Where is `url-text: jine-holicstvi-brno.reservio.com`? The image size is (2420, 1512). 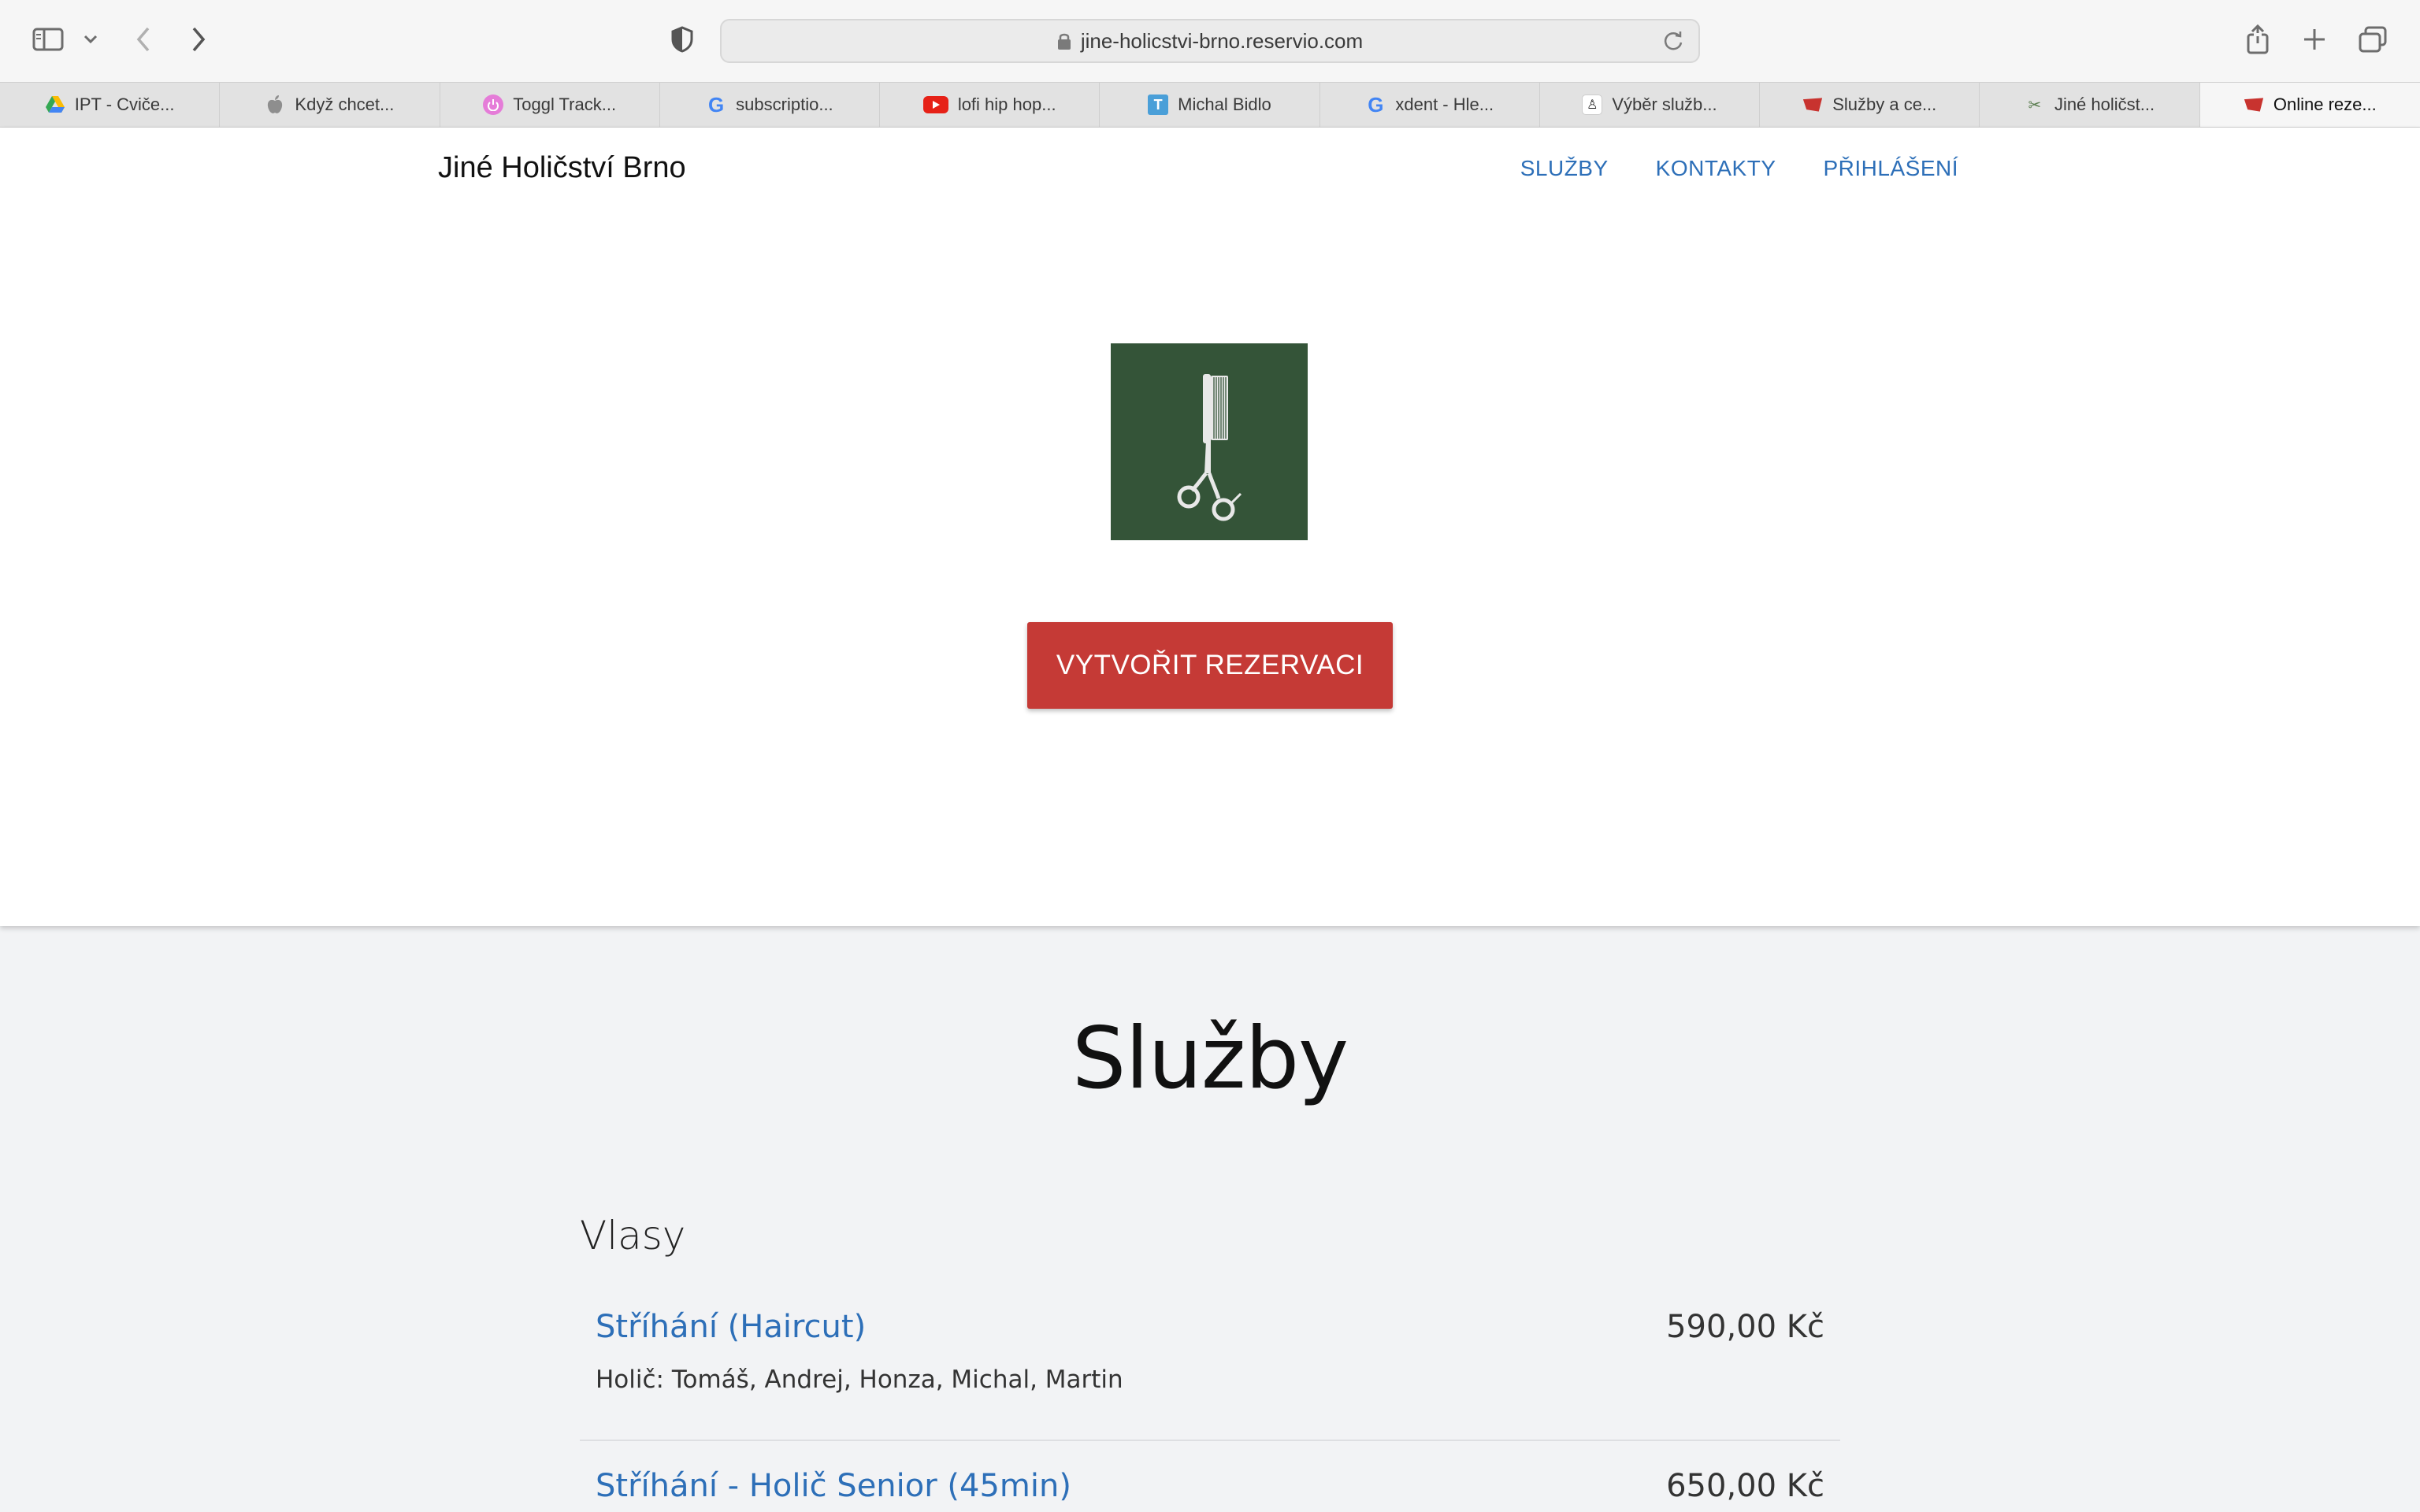
url-text: jine-holicstvi-brno.reservio.com is located at coordinates (1222, 40).